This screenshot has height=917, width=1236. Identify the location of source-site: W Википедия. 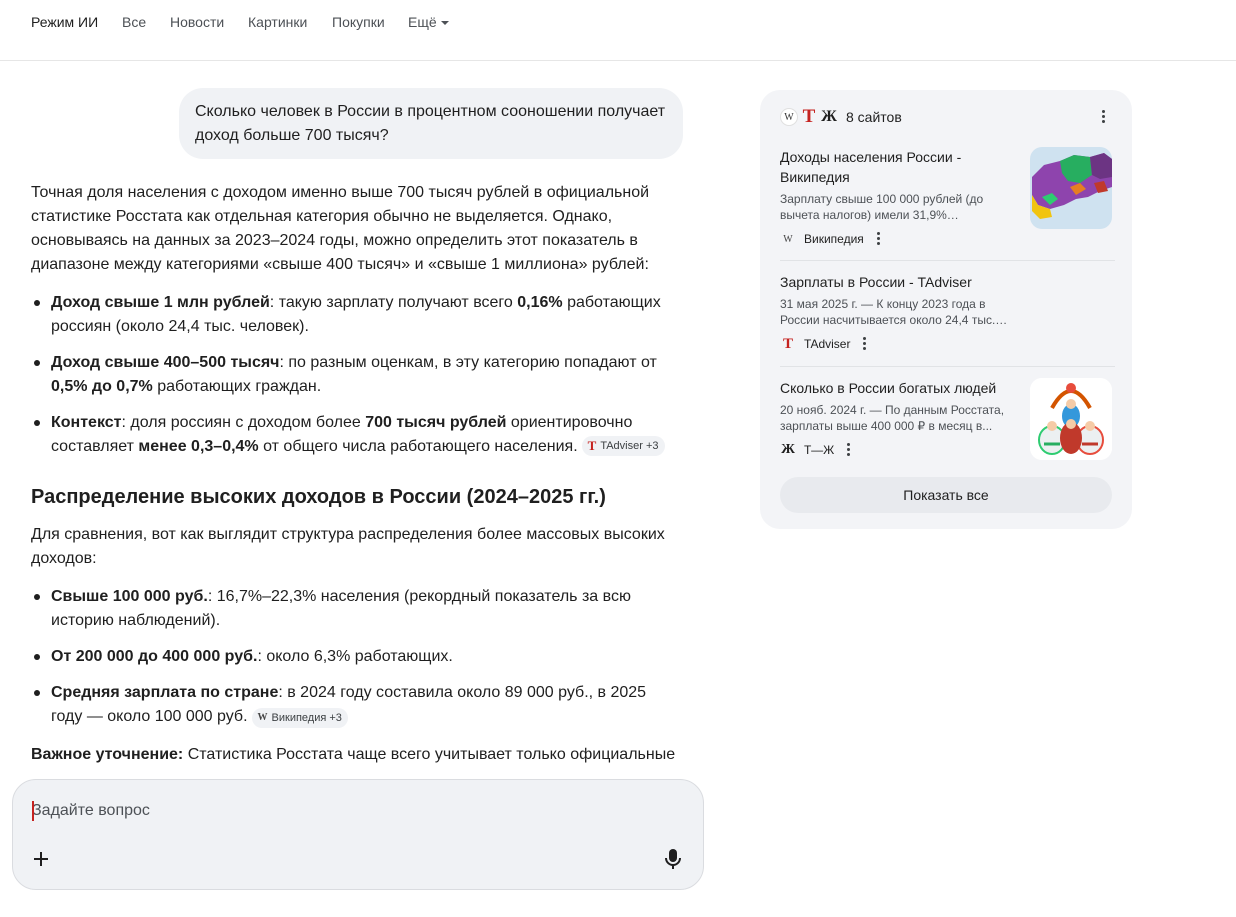
(946, 239).